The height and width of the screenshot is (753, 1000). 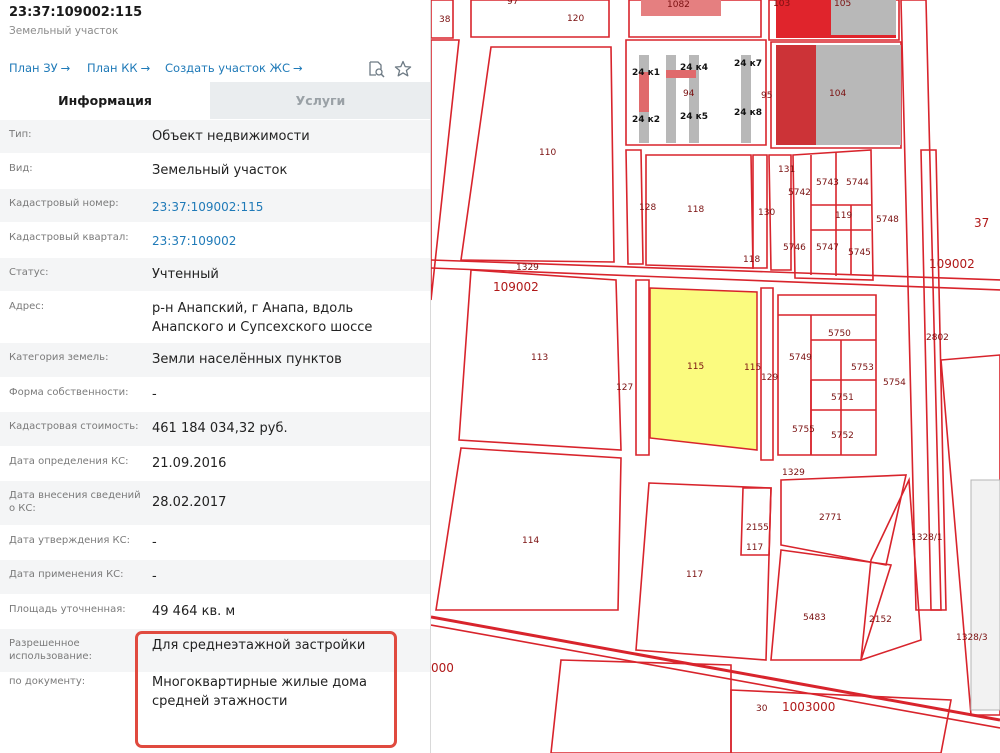 I want to click on property-row-entry-date: Дата внесения сведений о КС: 28.02.2017, so click(x=215, y=502).